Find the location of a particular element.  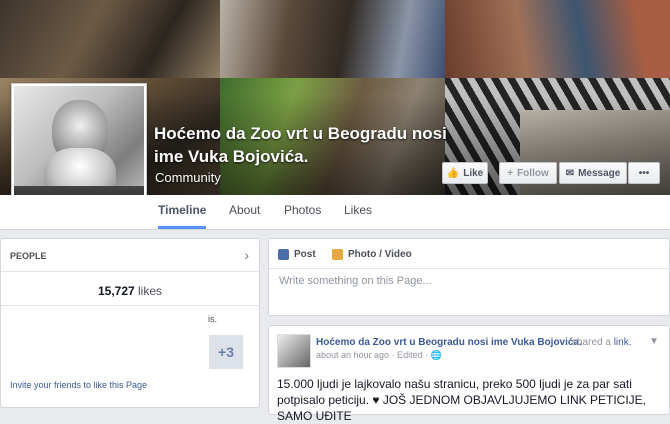

like-button: 👍 Like is located at coordinates (465, 173).